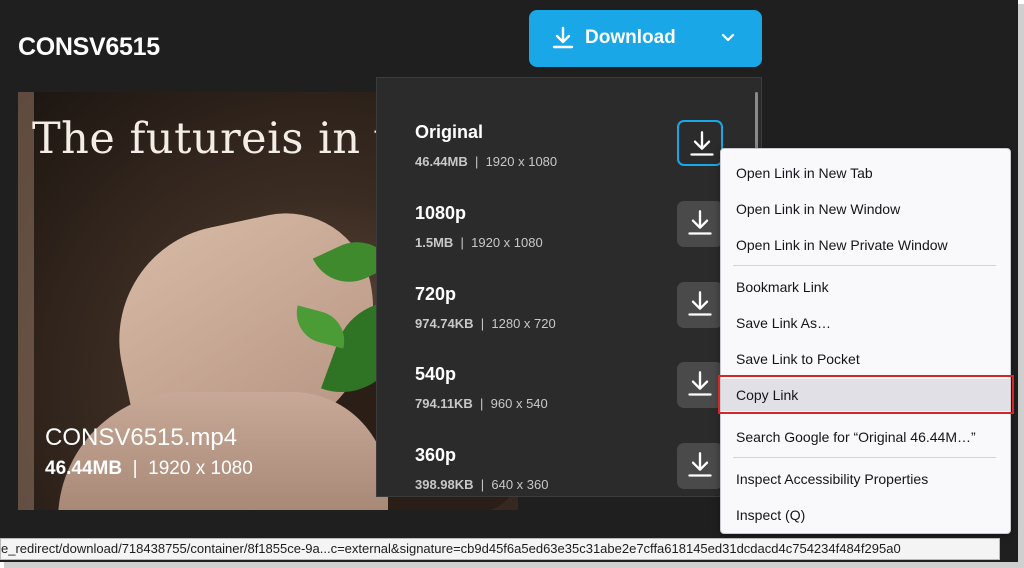 This screenshot has height=568, width=1024. I want to click on file-meta: 46.44MB | 1920 x 1080, so click(149, 468).